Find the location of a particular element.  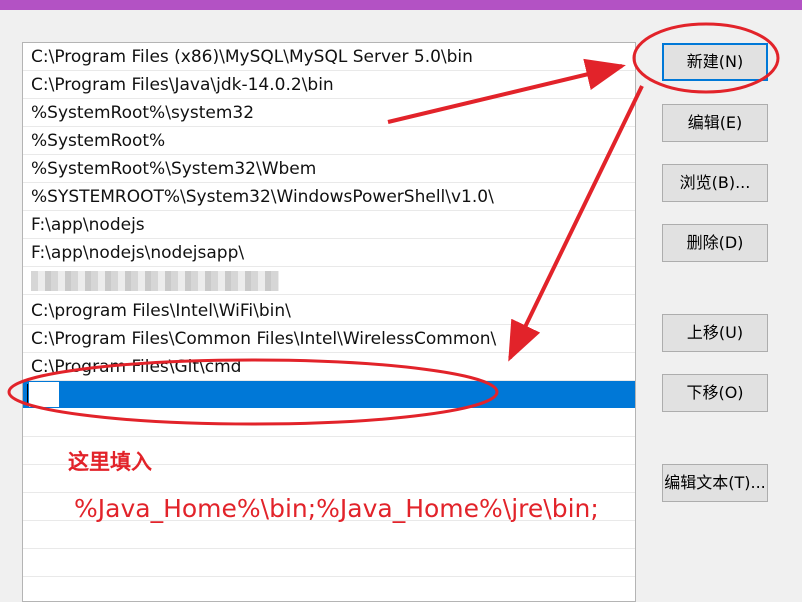

list-item-label: C:\Program Files\Git\cmd is located at coordinates (136, 367).